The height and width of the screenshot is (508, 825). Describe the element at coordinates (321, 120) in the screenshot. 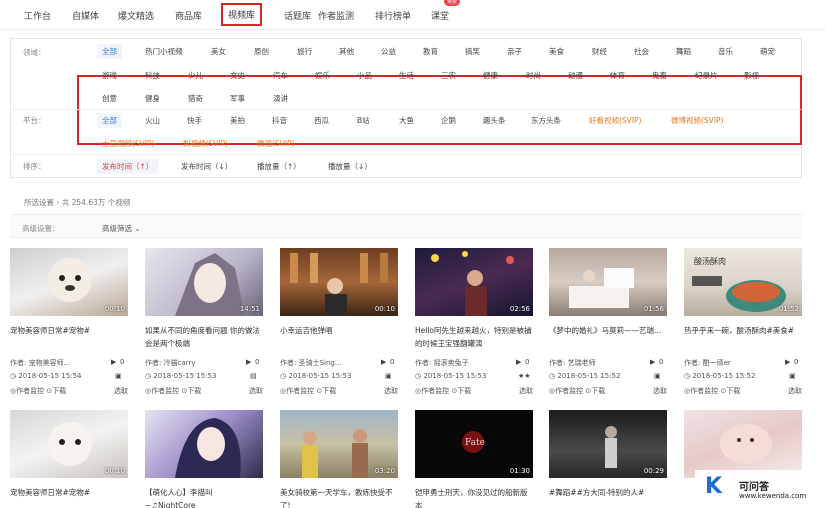

I see `platform-item: 西瓜` at that location.